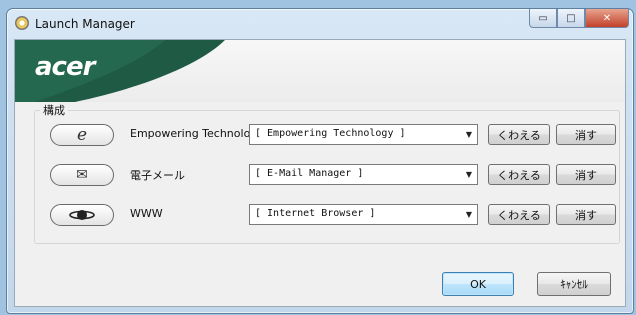 Image resolution: width=636 pixels, height=315 pixels. I want to click on banner-shape, so click(120, 71).